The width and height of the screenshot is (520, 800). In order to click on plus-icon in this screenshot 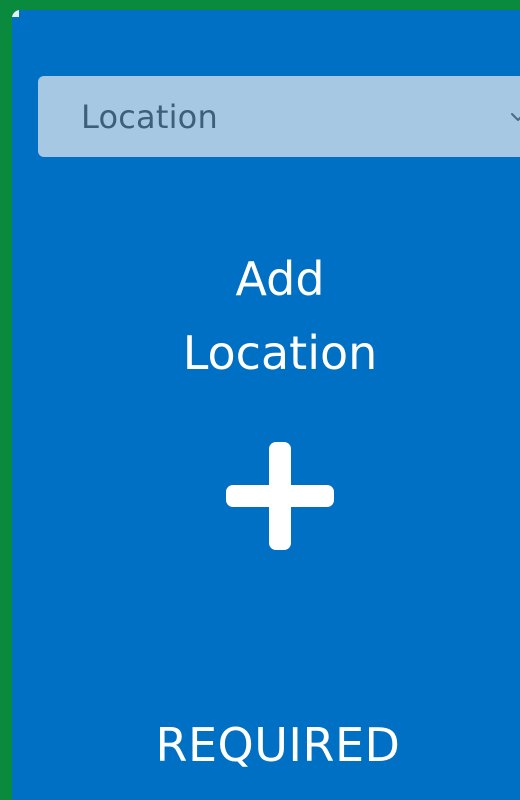, I will do `click(280, 496)`.